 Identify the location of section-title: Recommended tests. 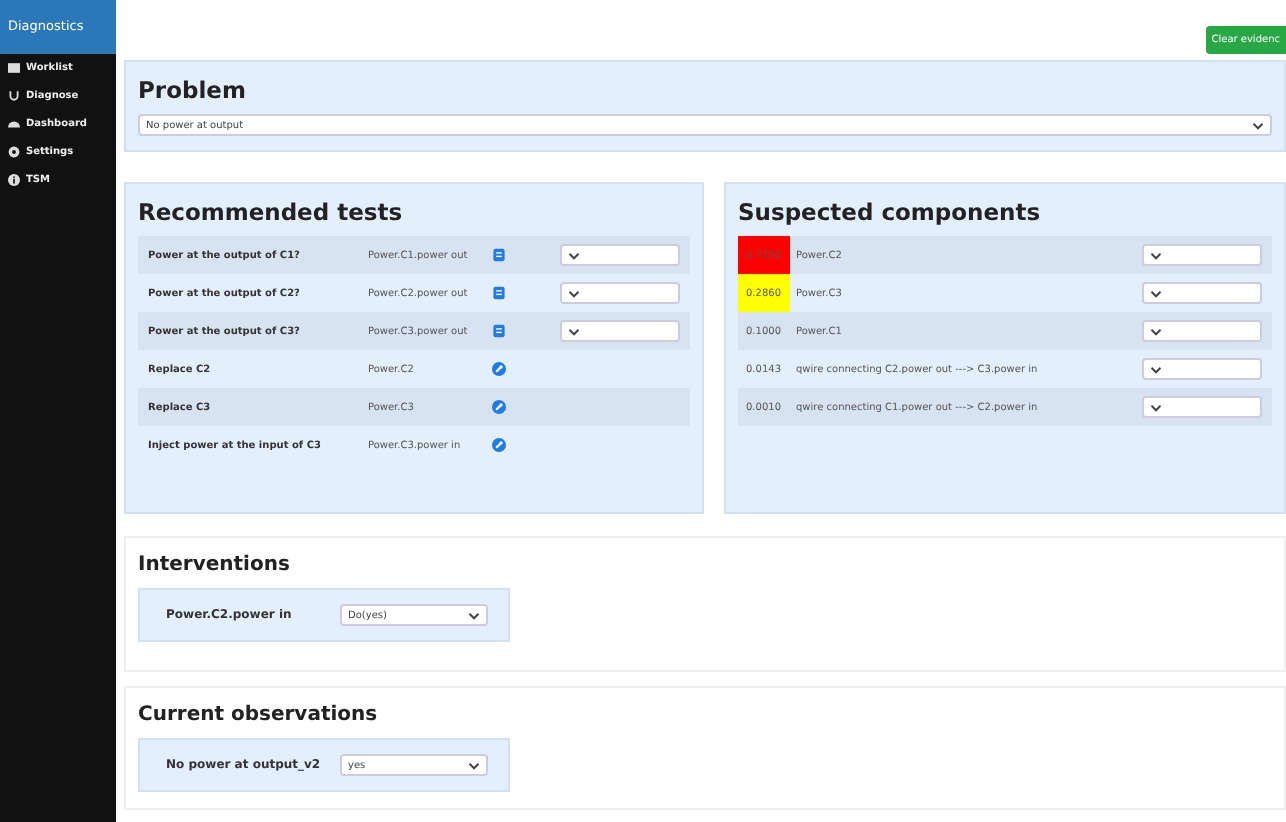
(271, 212).